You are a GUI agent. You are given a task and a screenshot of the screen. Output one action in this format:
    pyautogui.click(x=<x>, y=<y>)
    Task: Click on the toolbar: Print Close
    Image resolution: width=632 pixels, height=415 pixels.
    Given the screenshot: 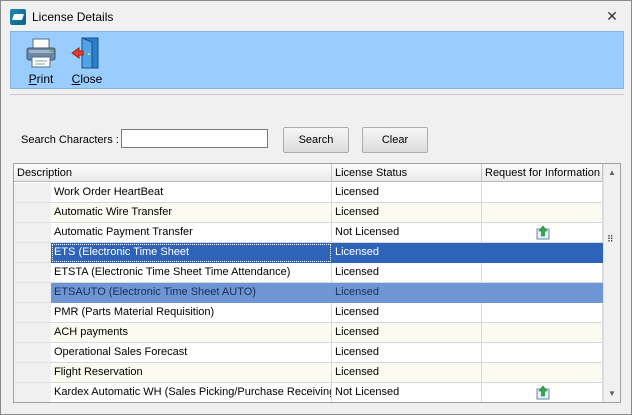 What is the action you would take?
    pyautogui.click(x=317, y=60)
    